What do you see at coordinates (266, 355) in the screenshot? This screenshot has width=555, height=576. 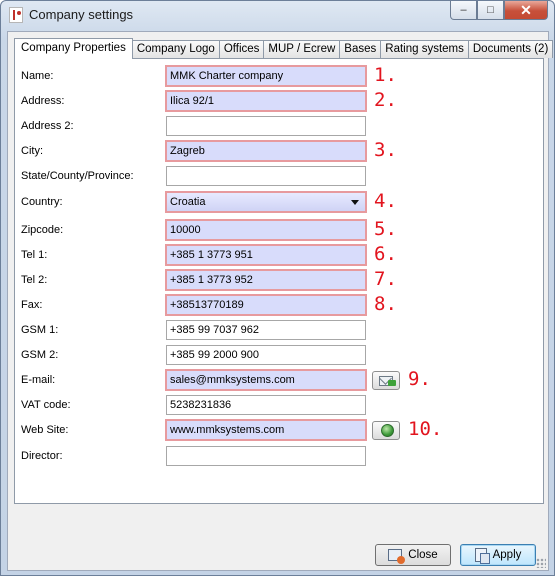 I see `gsm2-input: +385 99 2000 900` at bounding box center [266, 355].